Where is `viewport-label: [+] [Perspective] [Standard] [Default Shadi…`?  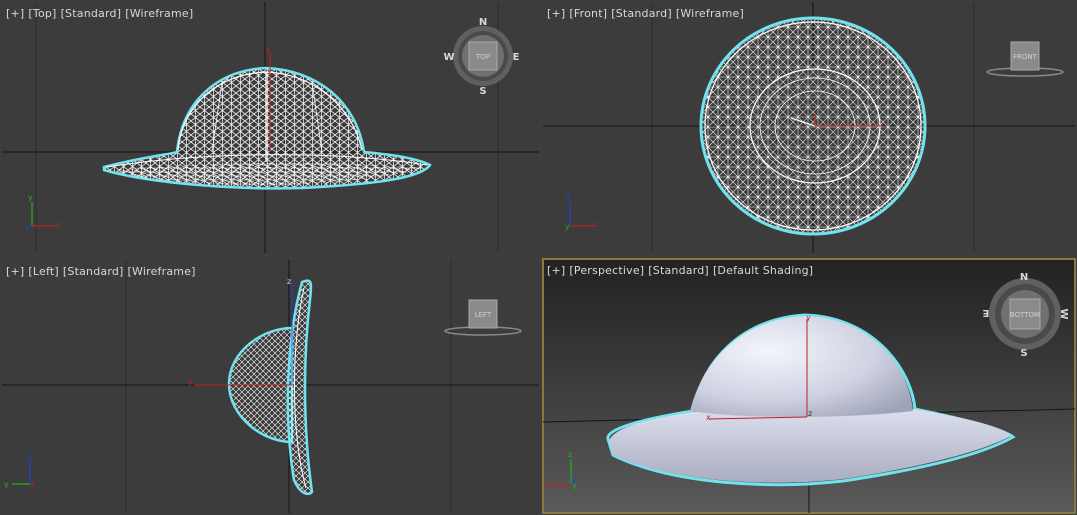 viewport-label: [+] [Perspective] [Standard] [Default Shadi… is located at coordinates (682, 270).